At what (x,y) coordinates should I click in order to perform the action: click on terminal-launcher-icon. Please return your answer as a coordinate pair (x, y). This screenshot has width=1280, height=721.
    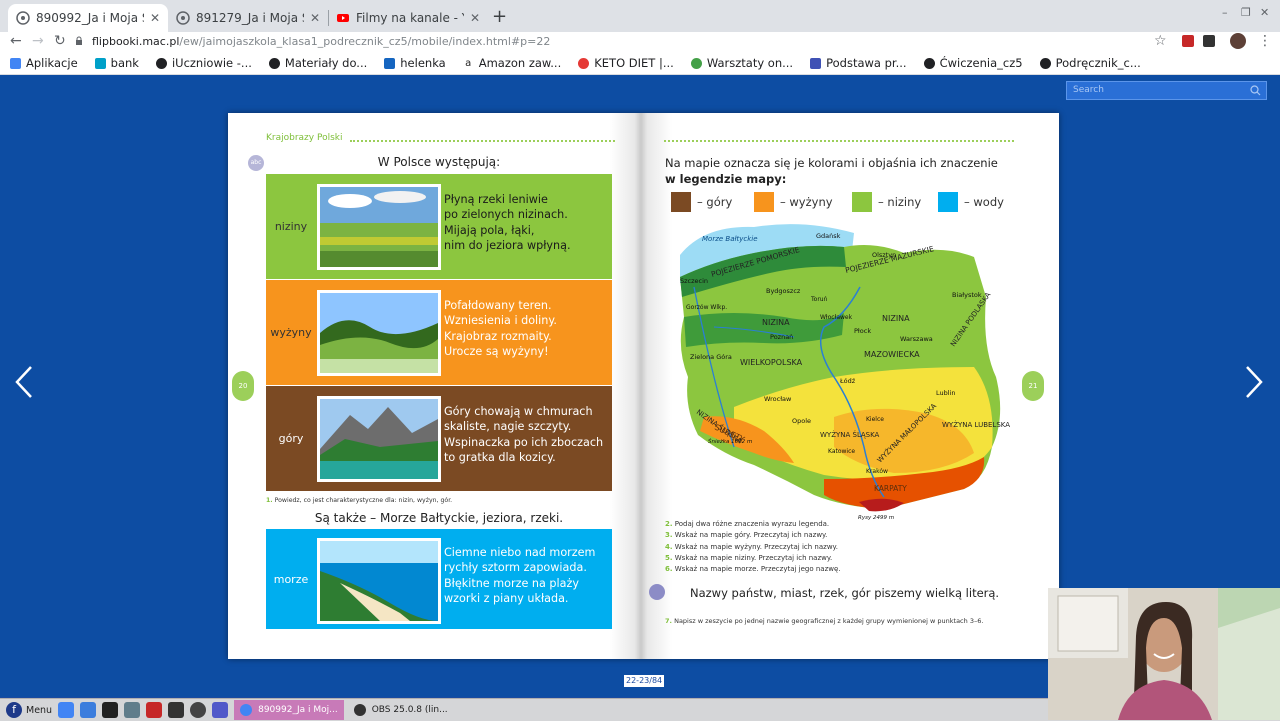
    Looking at the image, I should click on (110, 710).